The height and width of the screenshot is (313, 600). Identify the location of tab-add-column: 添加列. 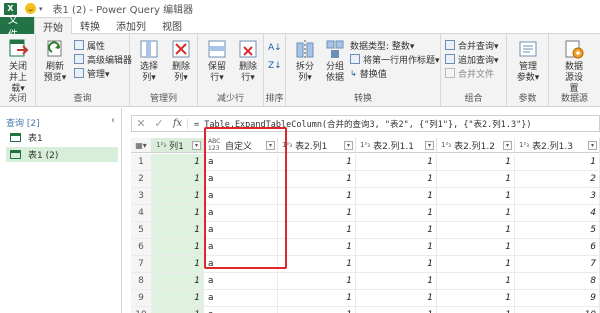
(131, 25).